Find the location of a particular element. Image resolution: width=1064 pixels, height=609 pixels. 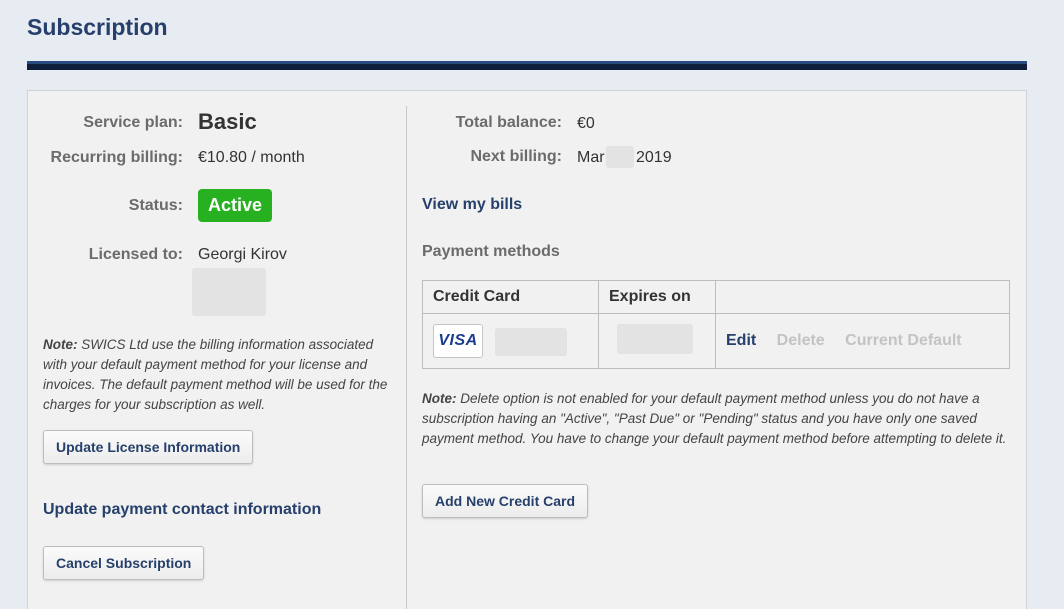

title-rule is located at coordinates (527, 65).